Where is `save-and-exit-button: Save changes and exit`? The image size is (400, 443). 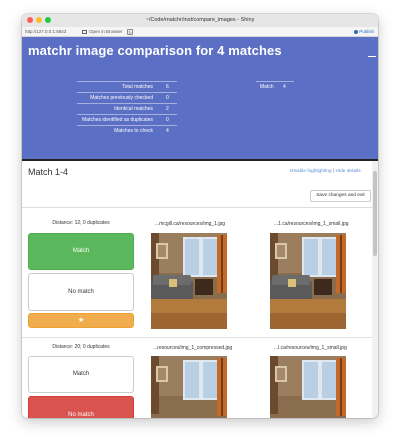
save-and-exit-button: Save changes and exit is located at coordinates (340, 196).